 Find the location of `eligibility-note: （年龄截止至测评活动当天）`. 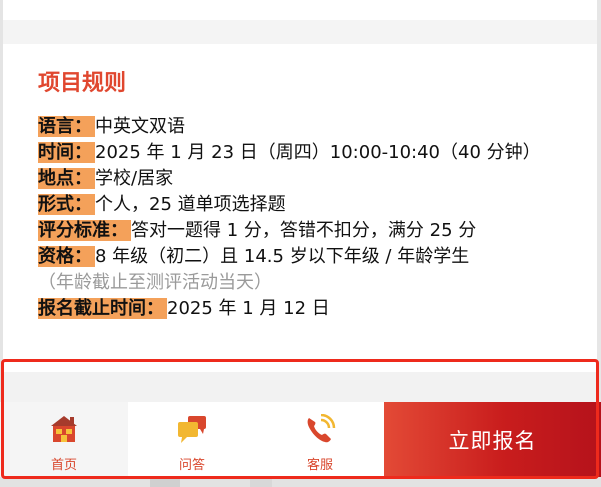

eligibility-note: （年龄截止至测评活动当天） is located at coordinates (155, 282).